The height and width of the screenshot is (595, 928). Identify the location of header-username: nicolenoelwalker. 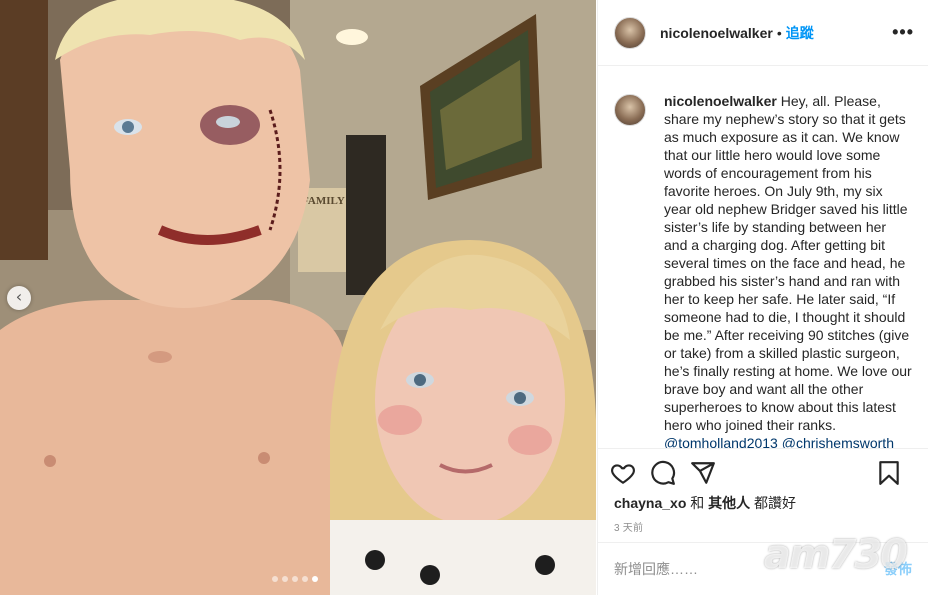
(716, 33).